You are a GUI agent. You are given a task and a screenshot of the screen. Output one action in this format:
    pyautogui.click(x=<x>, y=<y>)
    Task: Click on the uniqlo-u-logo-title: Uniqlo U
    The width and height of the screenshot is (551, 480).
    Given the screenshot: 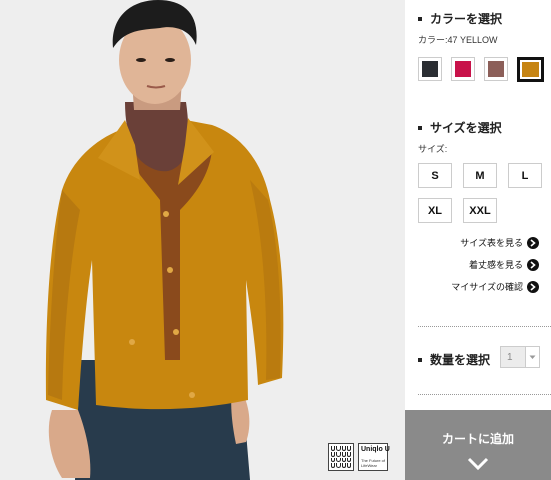 What is the action you would take?
    pyautogui.click(x=375, y=449)
    